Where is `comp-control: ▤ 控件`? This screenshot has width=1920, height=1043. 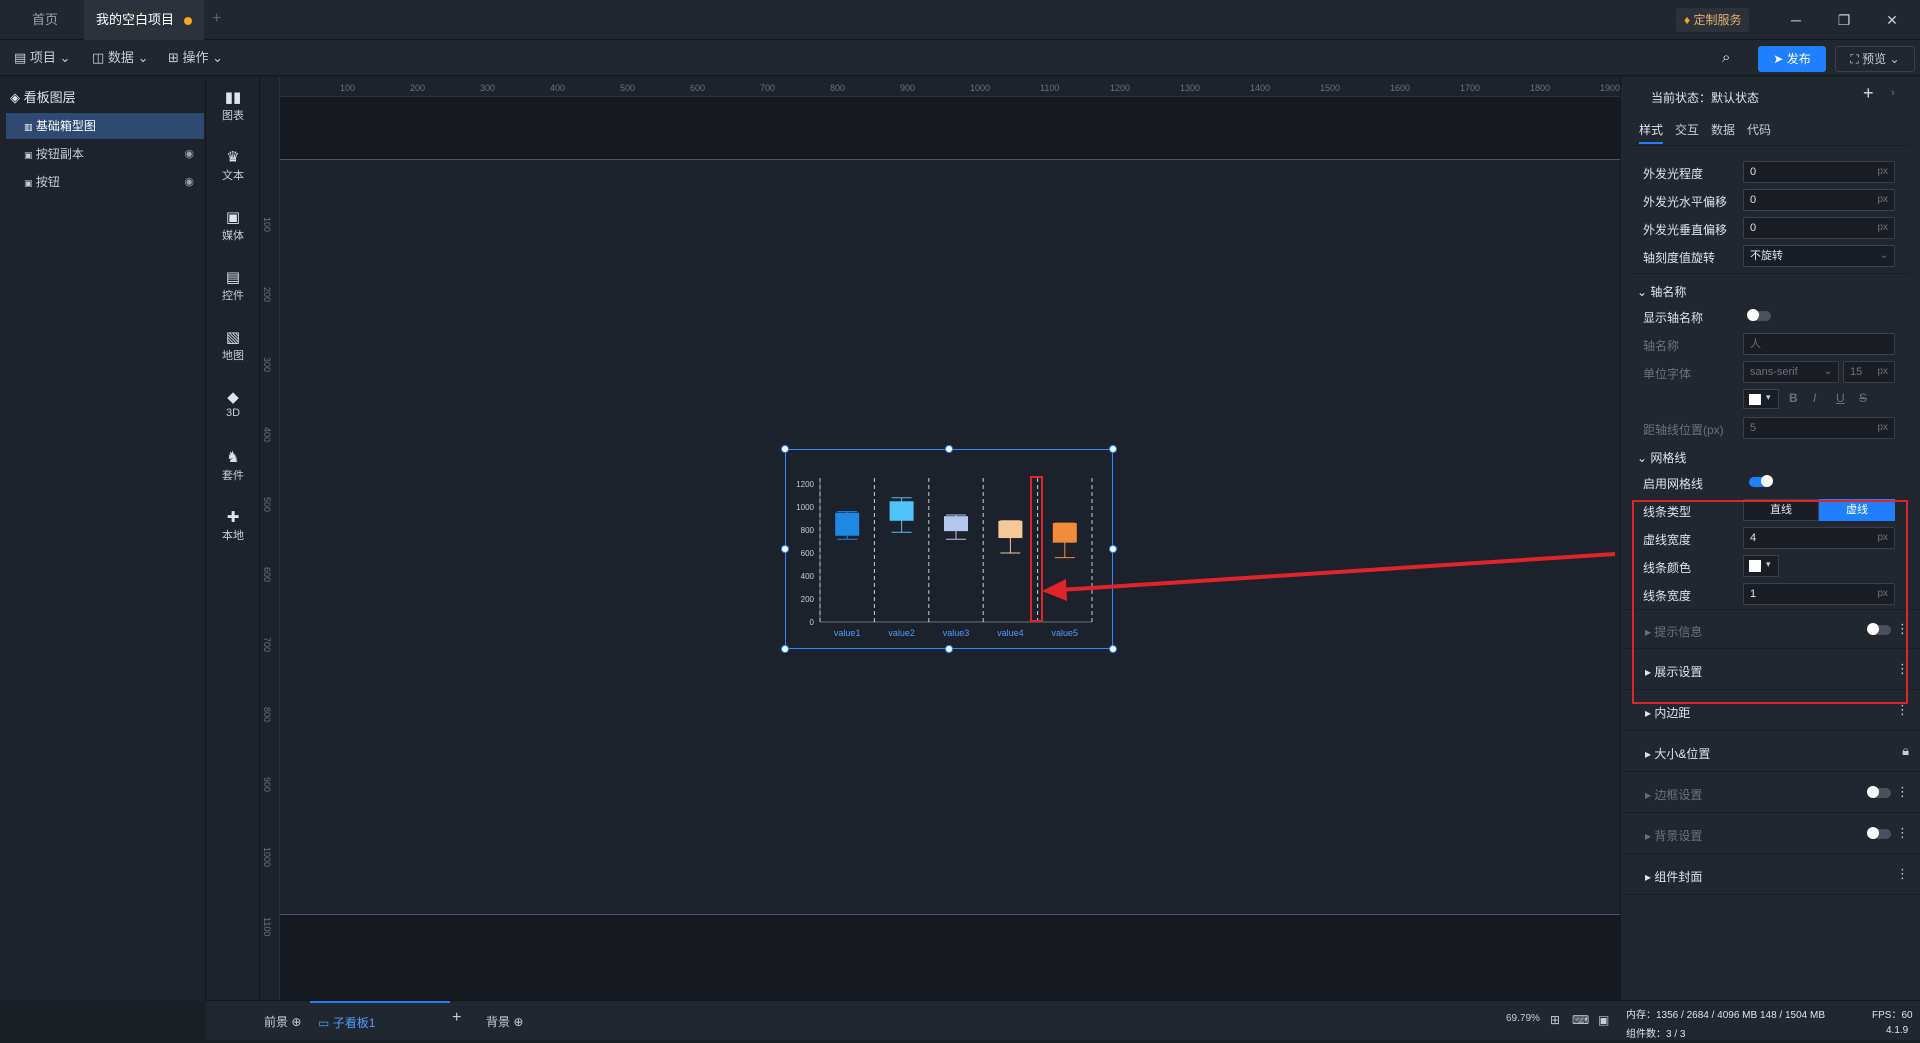
comp-control: ▤ 控件 is located at coordinates (233, 286).